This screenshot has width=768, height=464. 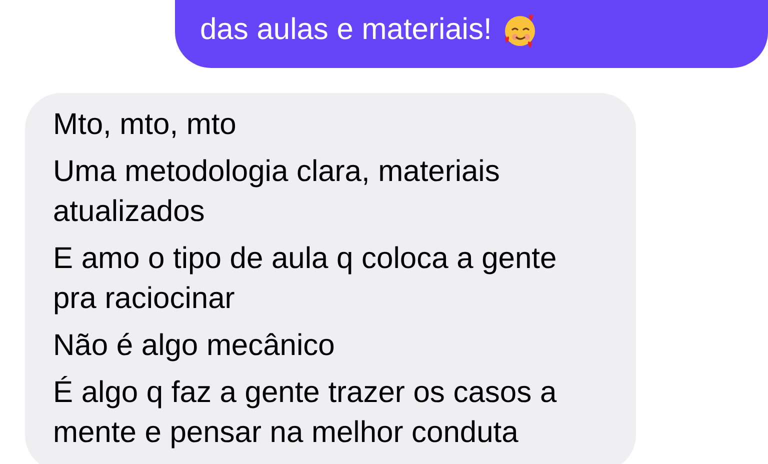 I want to click on message-text: das aulas e materiais!, so click(x=346, y=30).